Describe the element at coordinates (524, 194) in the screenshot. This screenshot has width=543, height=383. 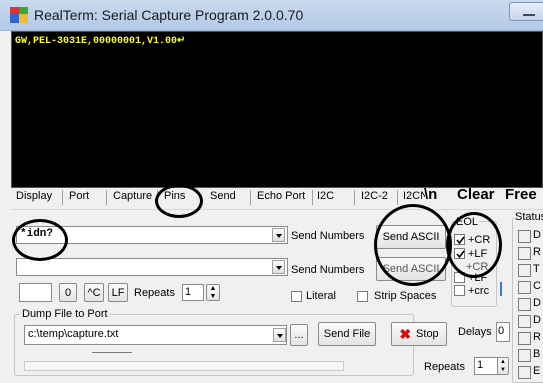
I see `freeze-button: Free` at that location.